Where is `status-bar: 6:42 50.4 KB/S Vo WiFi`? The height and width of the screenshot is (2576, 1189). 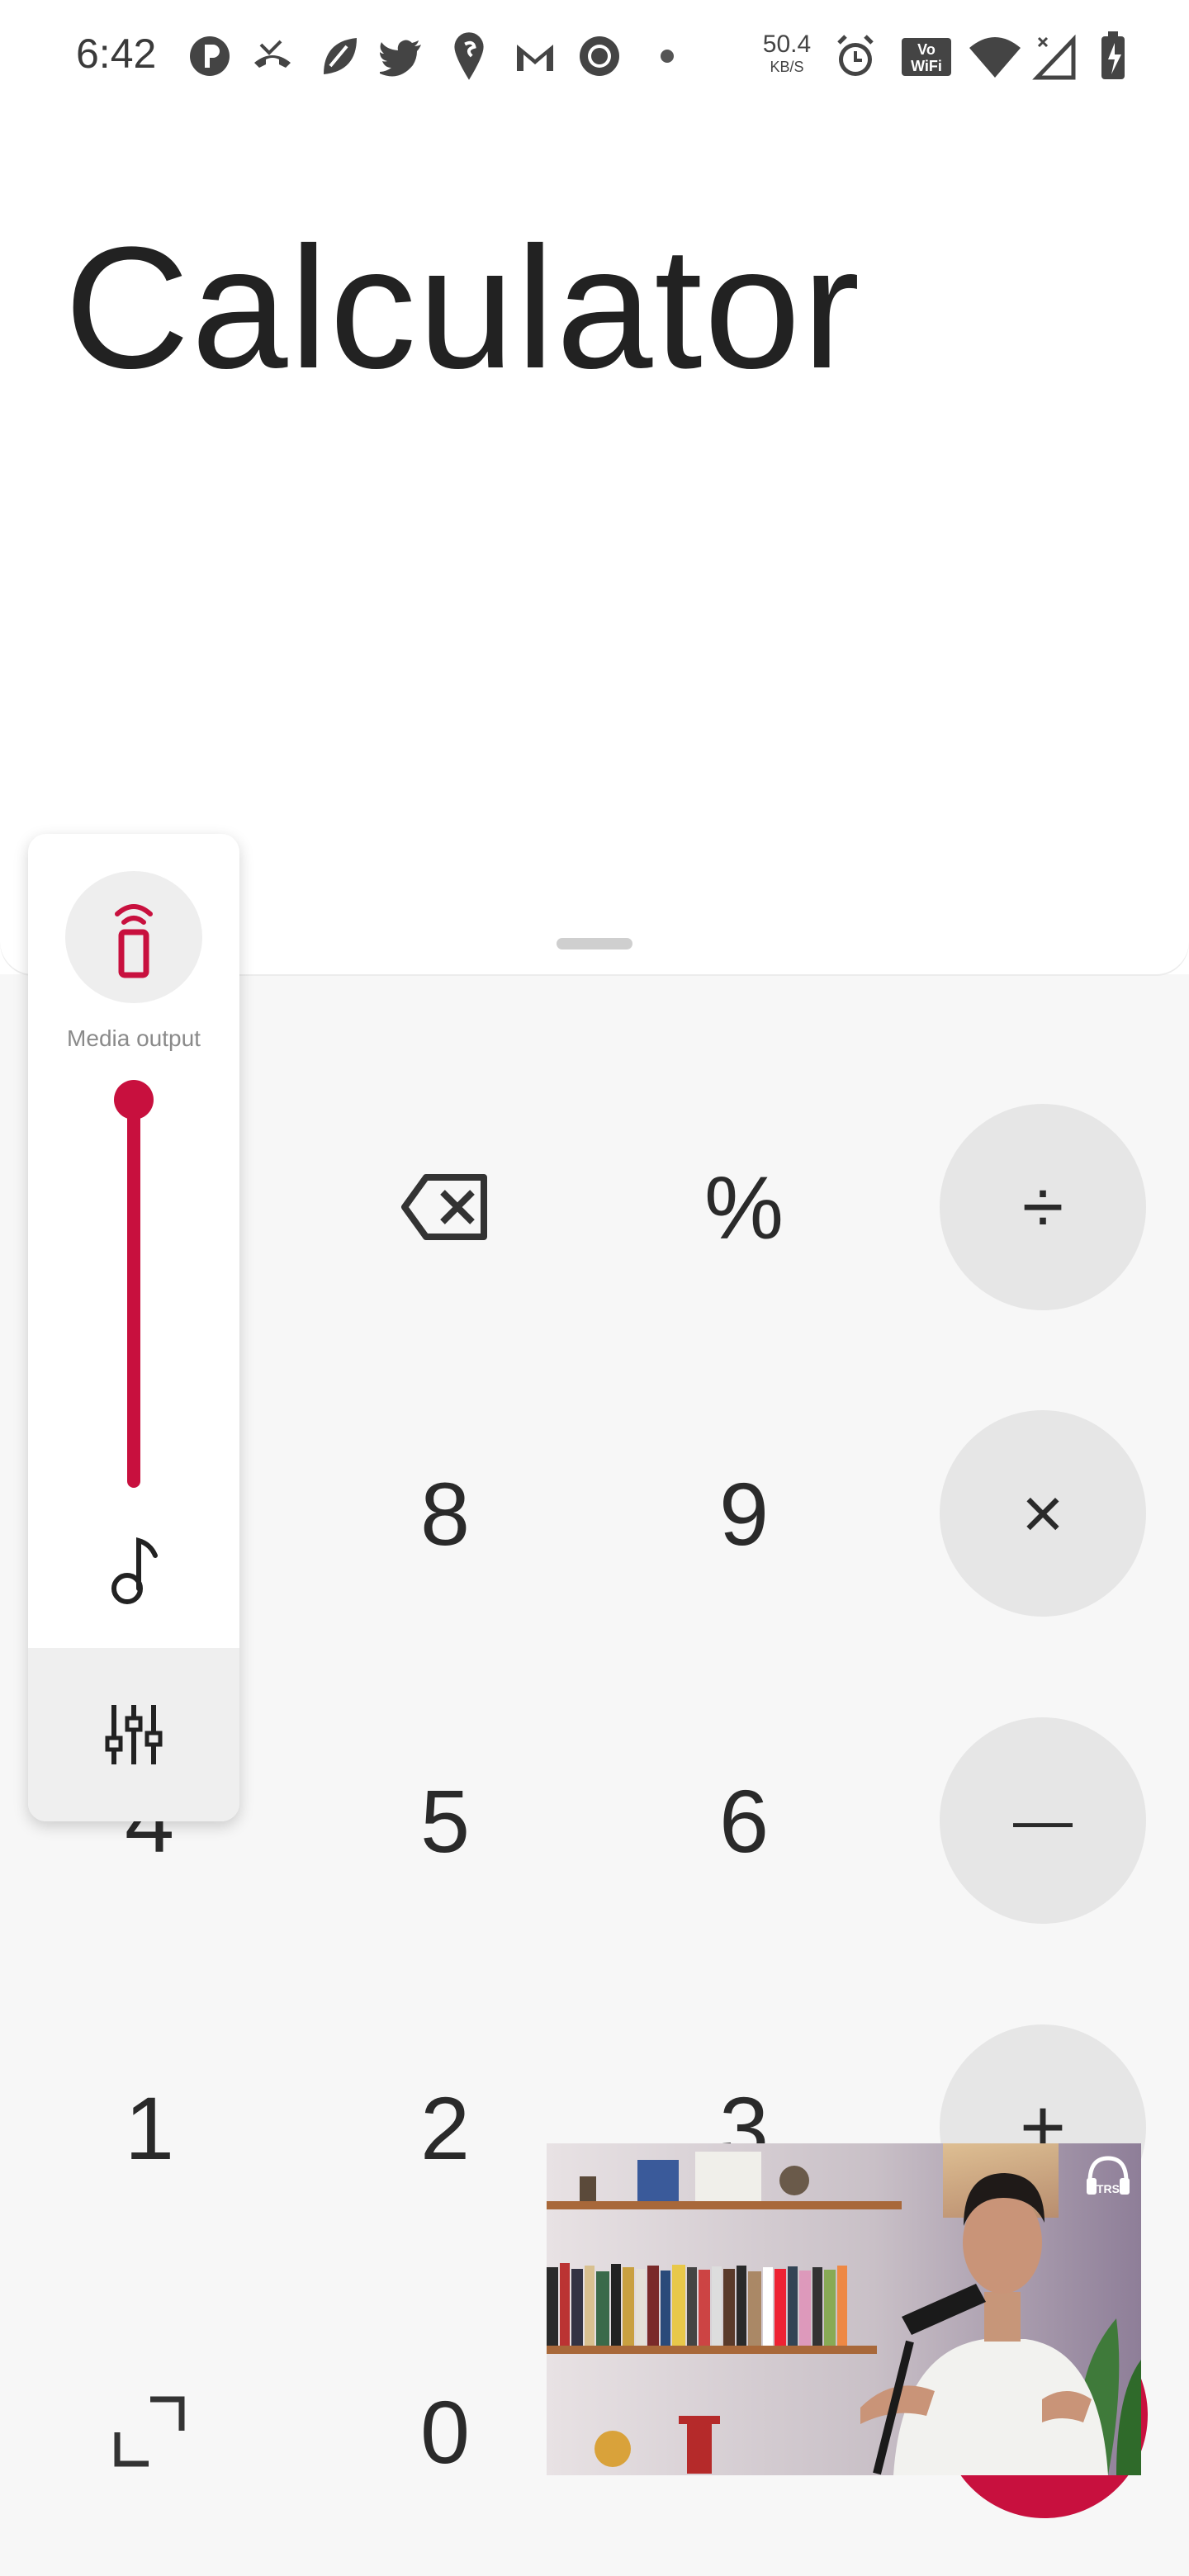 status-bar: 6:42 50.4 KB/S Vo WiFi is located at coordinates (594, 56).